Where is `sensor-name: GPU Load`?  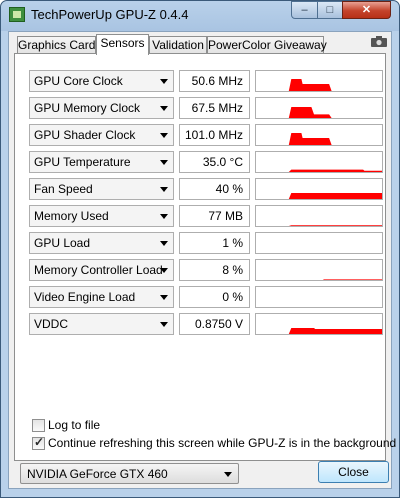
sensor-name: GPU Load is located at coordinates (62, 243).